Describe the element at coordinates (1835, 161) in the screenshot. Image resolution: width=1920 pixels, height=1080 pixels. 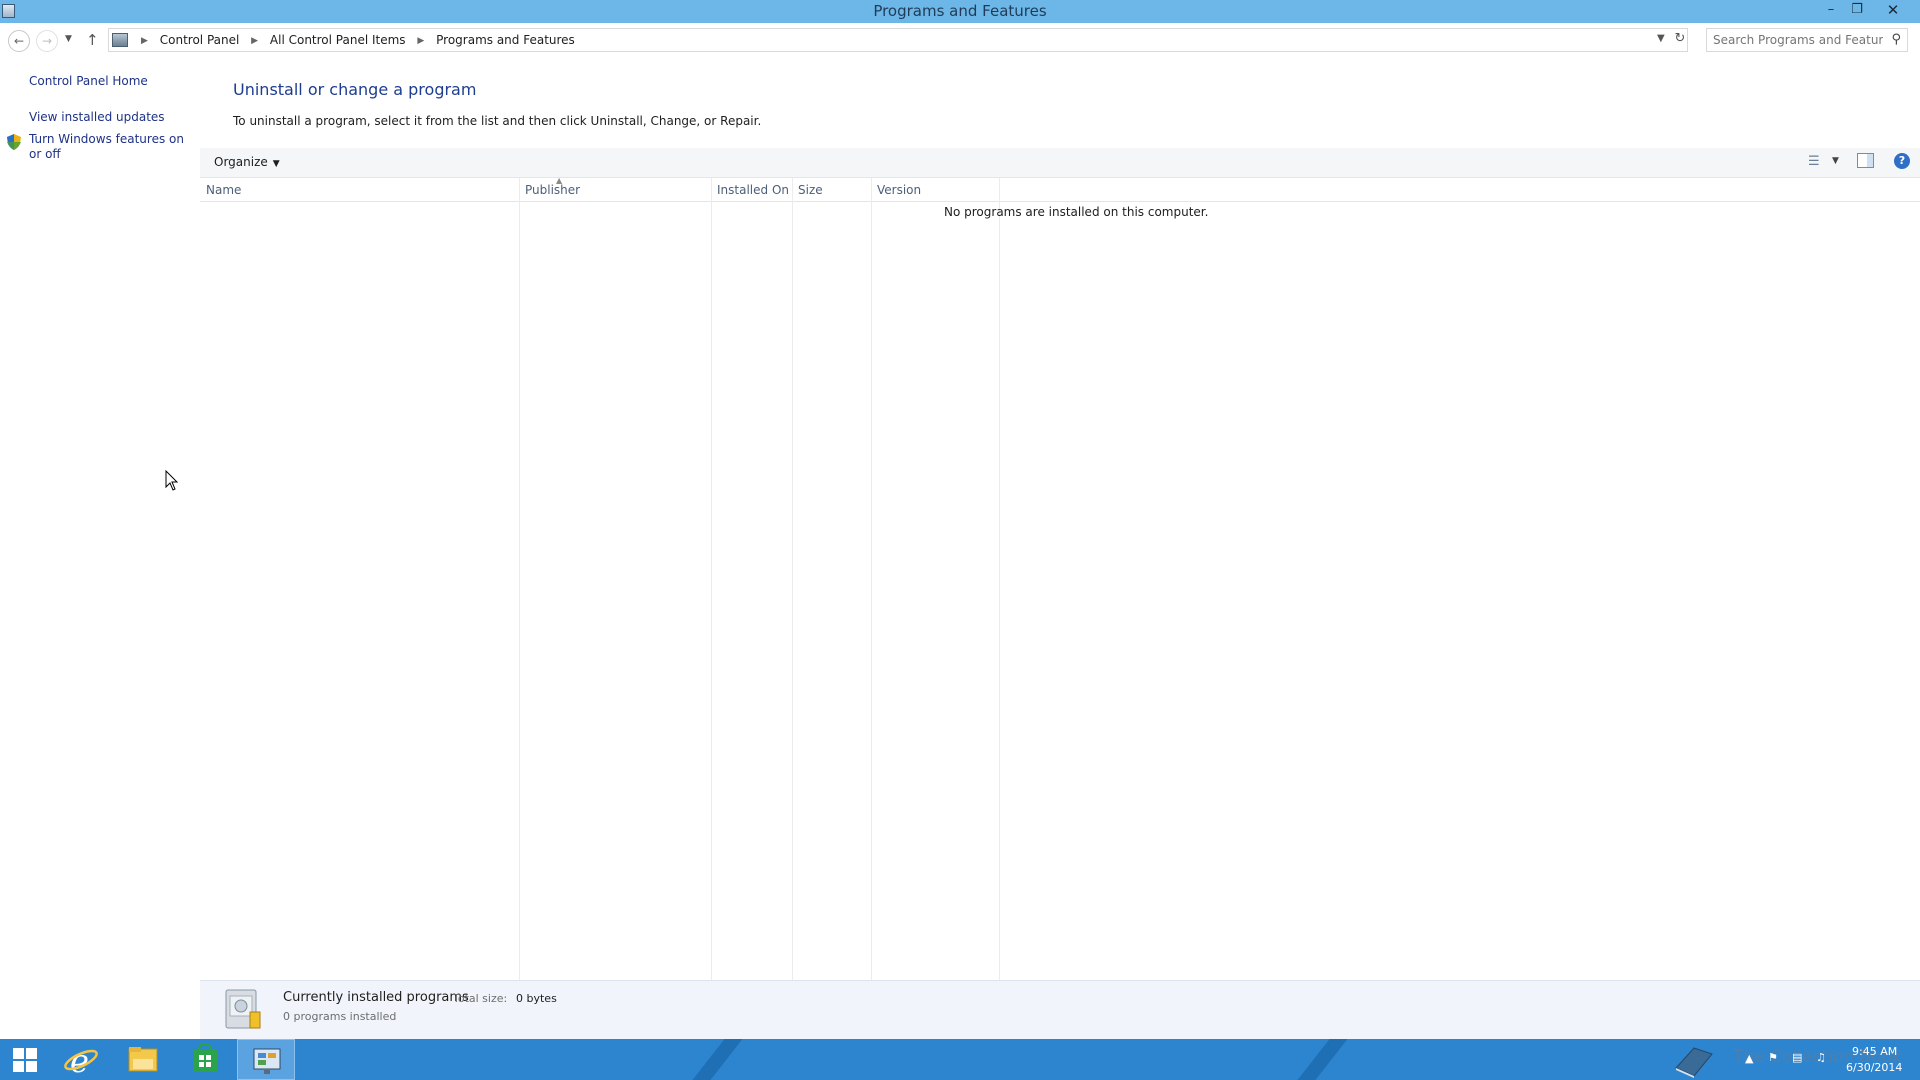
I see `view-options-dropdown-icon: ▼` at that location.